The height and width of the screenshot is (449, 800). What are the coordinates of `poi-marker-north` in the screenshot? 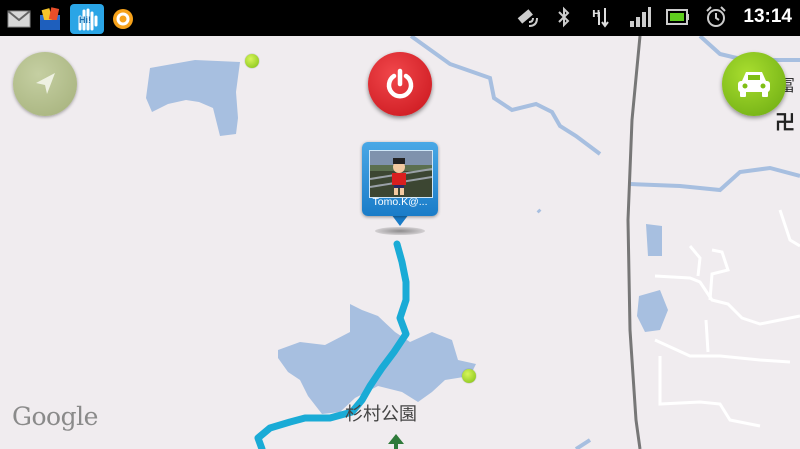 It's located at (252, 61).